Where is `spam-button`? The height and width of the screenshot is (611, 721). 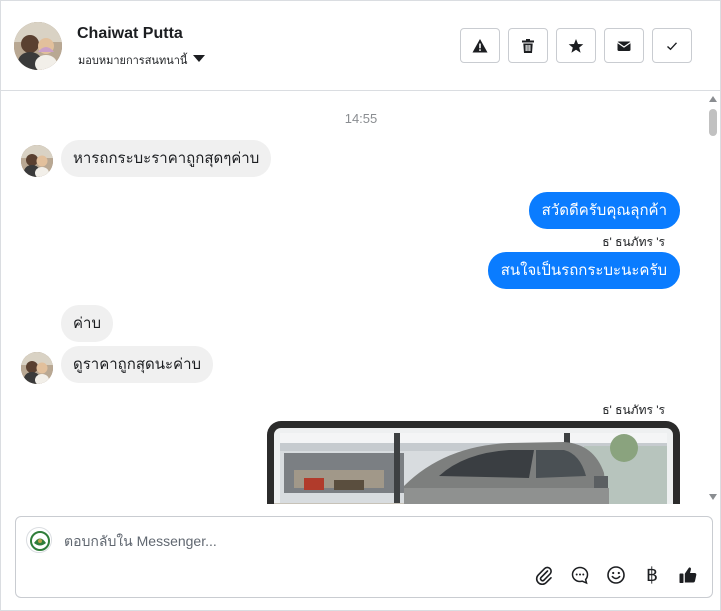 spam-button is located at coordinates (480, 45).